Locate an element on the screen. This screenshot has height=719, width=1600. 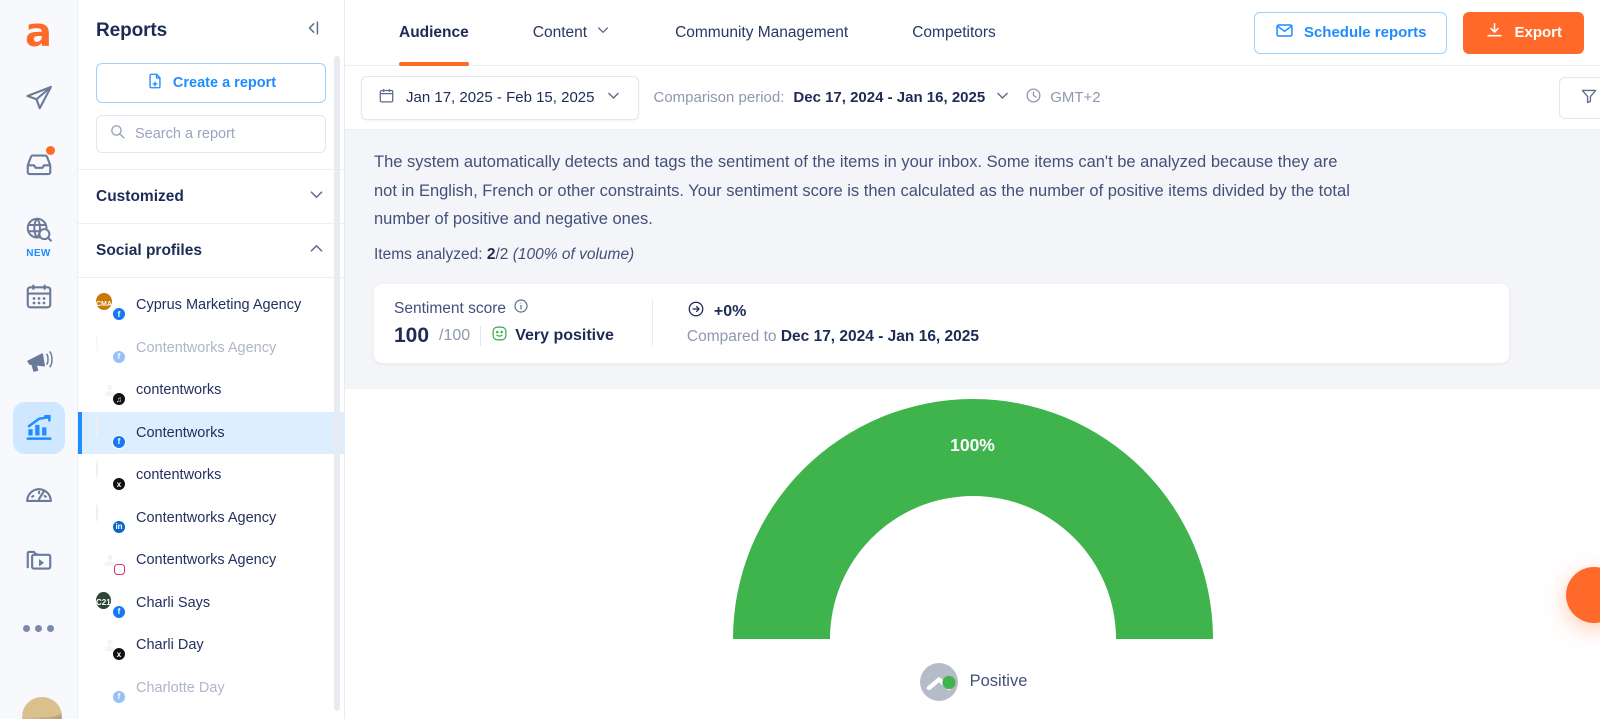
tab-label: Competitors is located at coordinates (954, 32).